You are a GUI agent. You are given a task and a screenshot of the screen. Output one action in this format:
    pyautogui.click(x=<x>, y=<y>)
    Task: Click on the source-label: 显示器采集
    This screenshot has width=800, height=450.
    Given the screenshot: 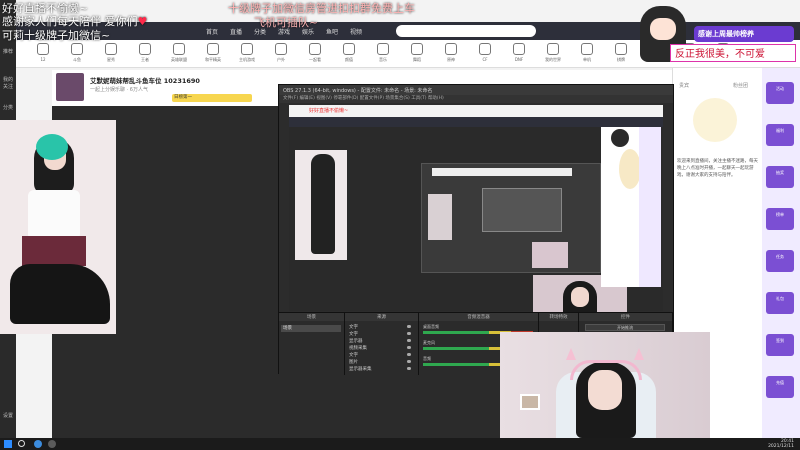 What is the action you would take?
    pyautogui.click(x=360, y=369)
    